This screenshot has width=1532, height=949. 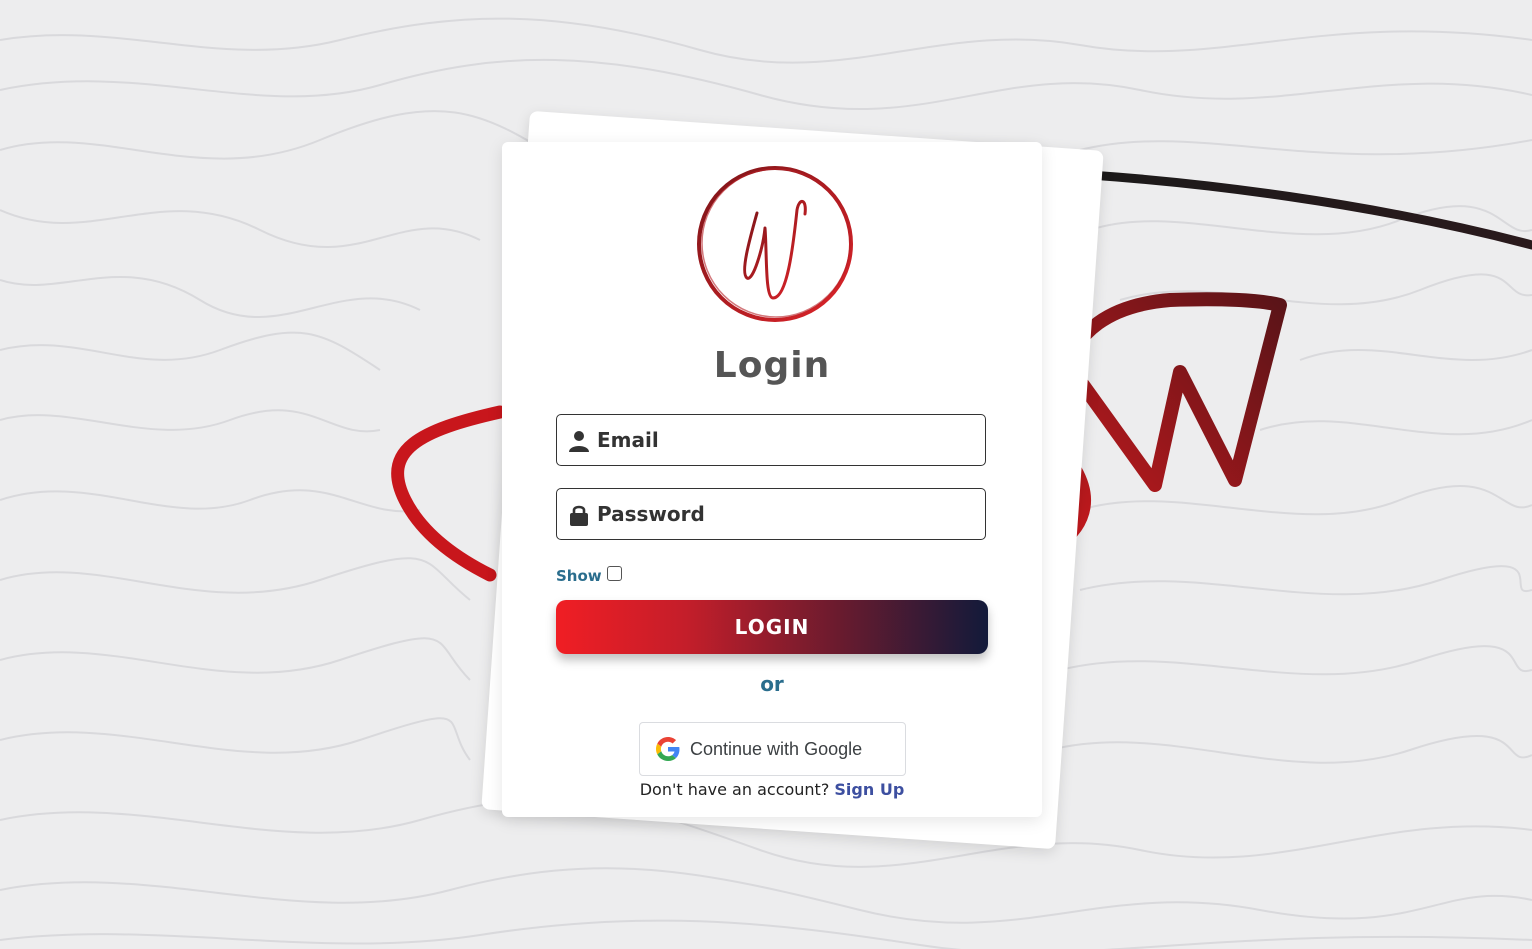 I want to click on signup-row: Don't have an account? Sign Up, so click(x=772, y=789).